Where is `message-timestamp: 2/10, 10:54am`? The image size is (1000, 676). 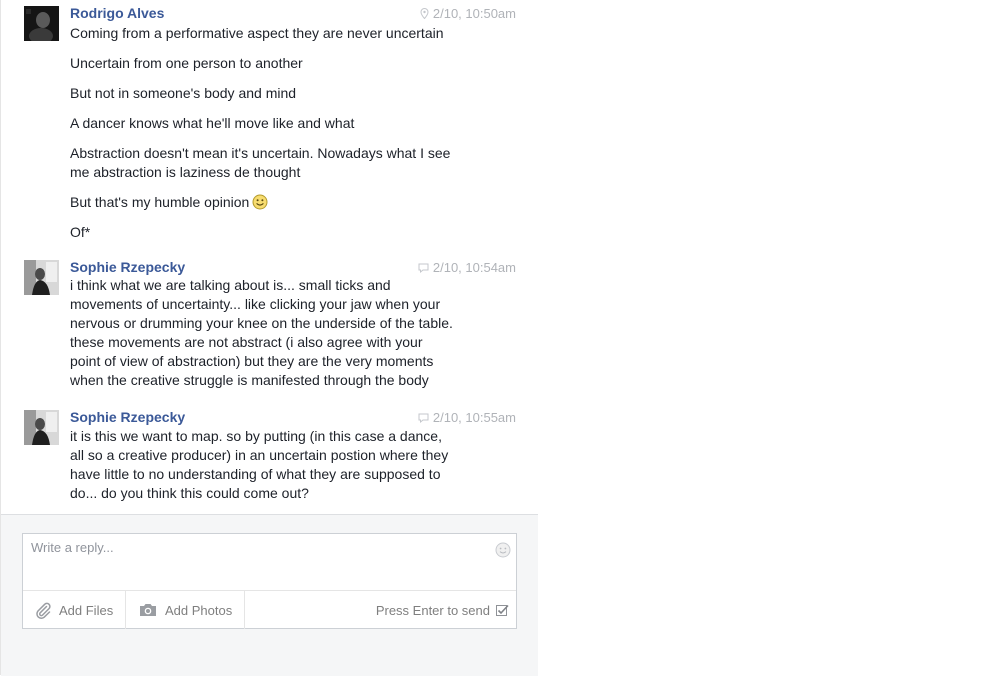 message-timestamp: 2/10, 10:54am is located at coordinates (467, 267).